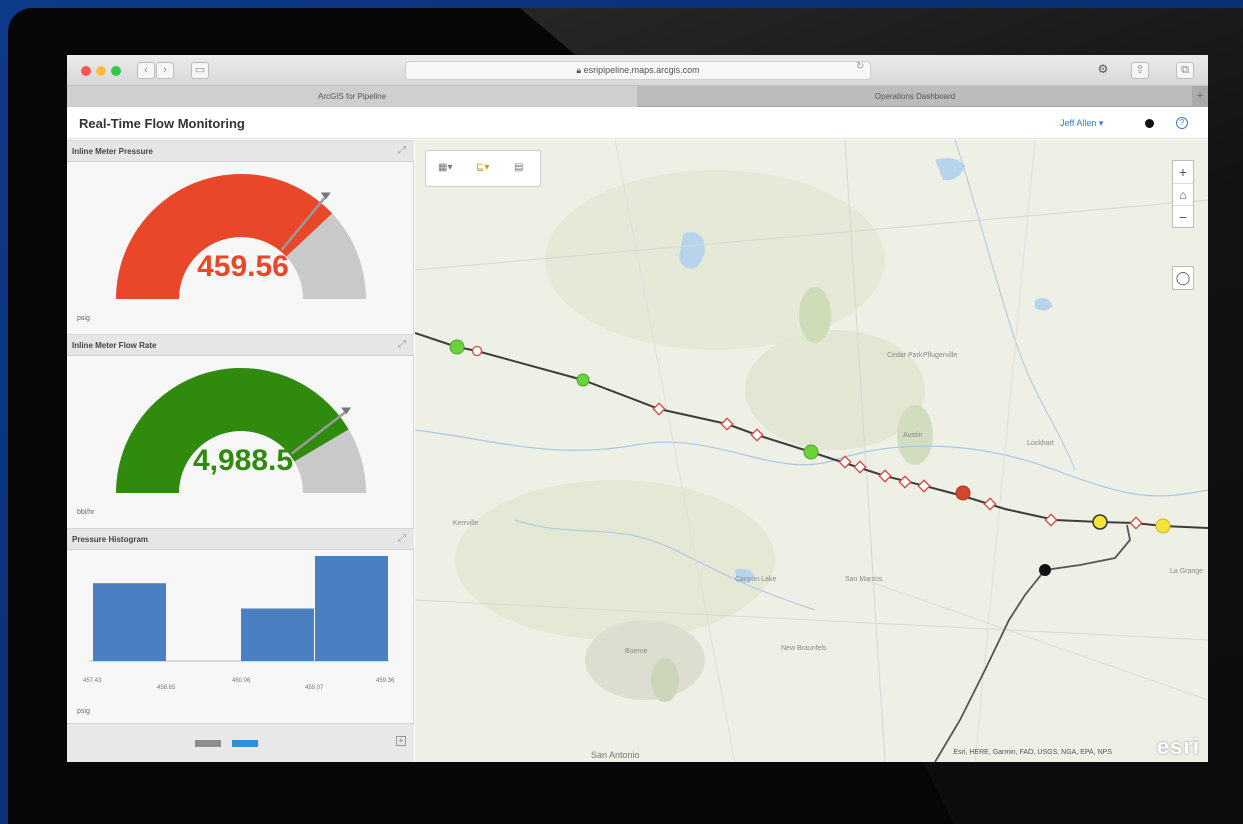  I want to click on esri-logo: esri, so click(1178, 746).